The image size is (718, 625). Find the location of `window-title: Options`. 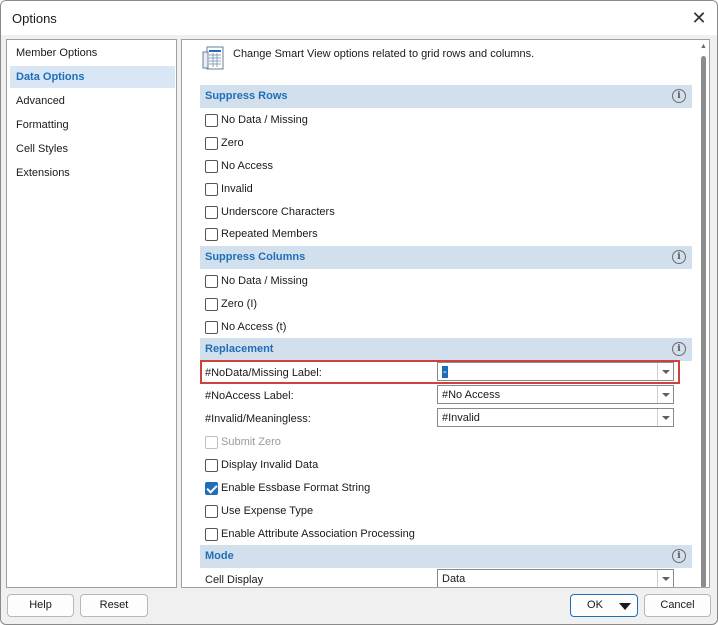

window-title: Options is located at coordinates (34, 18).